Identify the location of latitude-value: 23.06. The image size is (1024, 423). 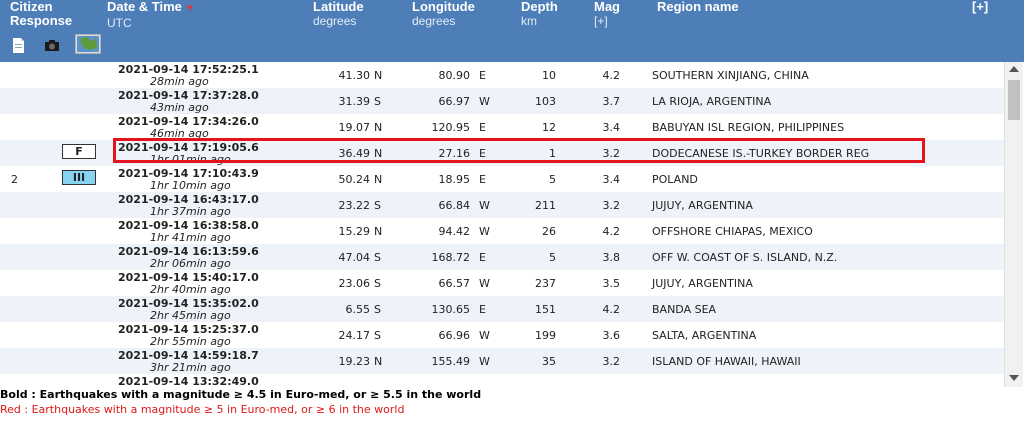
(354, 283).